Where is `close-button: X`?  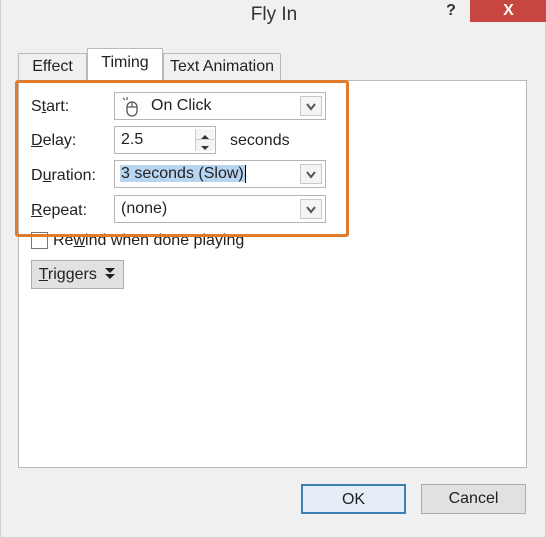 close-button: X is located at coordinates (508, 11).